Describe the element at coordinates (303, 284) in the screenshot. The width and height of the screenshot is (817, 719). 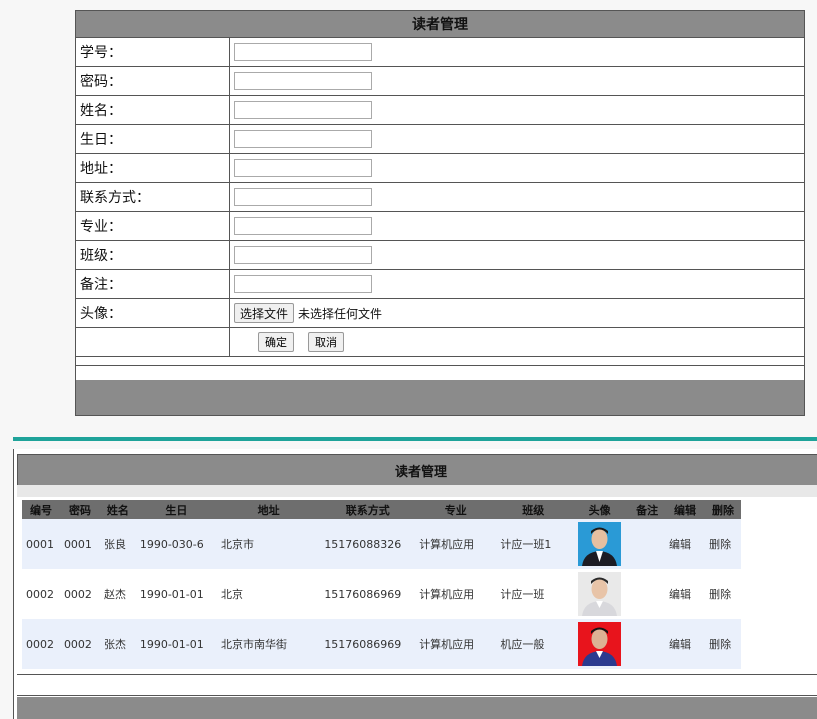
I see `note-input` at that location.